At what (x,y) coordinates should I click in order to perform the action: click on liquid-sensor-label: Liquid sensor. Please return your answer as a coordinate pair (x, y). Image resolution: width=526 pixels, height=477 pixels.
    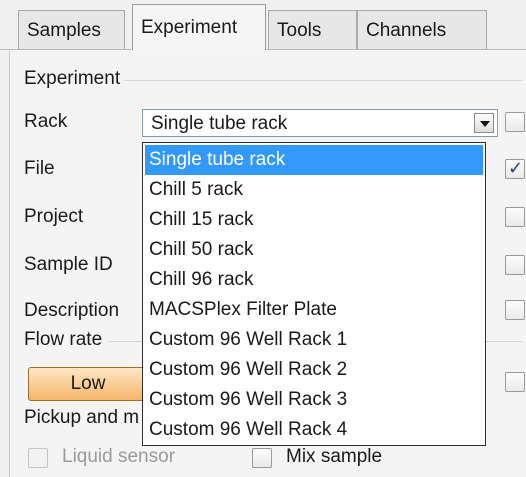
    Looking at the image, I should click on (119, 456).